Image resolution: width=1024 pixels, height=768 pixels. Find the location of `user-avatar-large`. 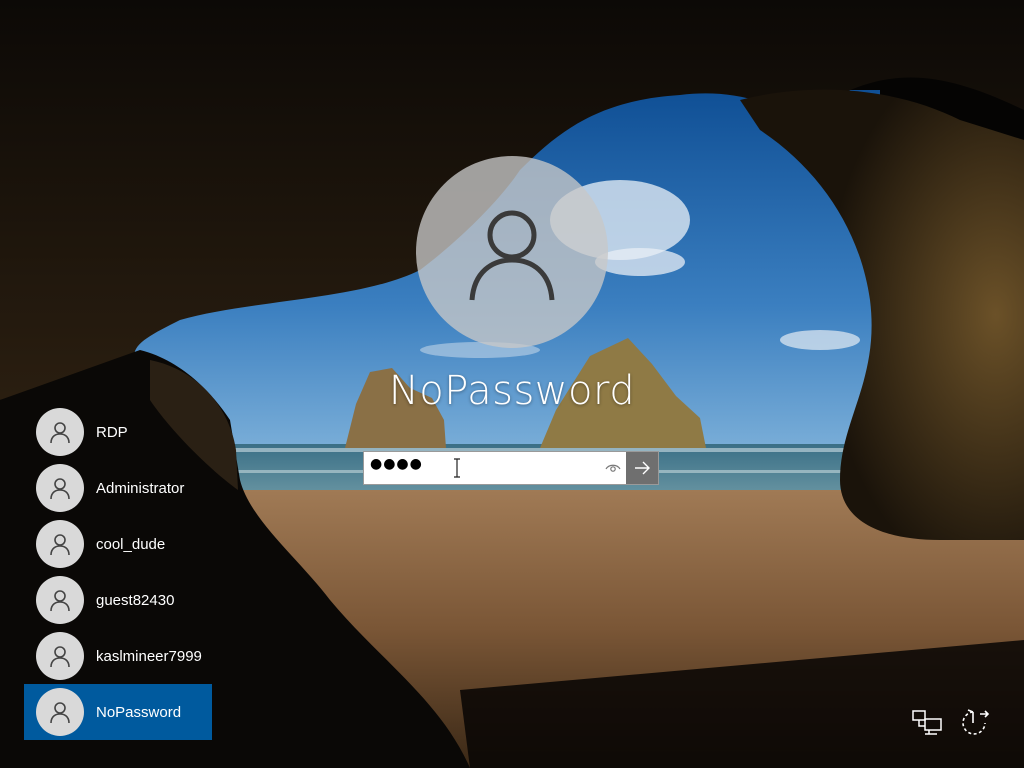

user-avatar-large is located at coordinates (512, 252).